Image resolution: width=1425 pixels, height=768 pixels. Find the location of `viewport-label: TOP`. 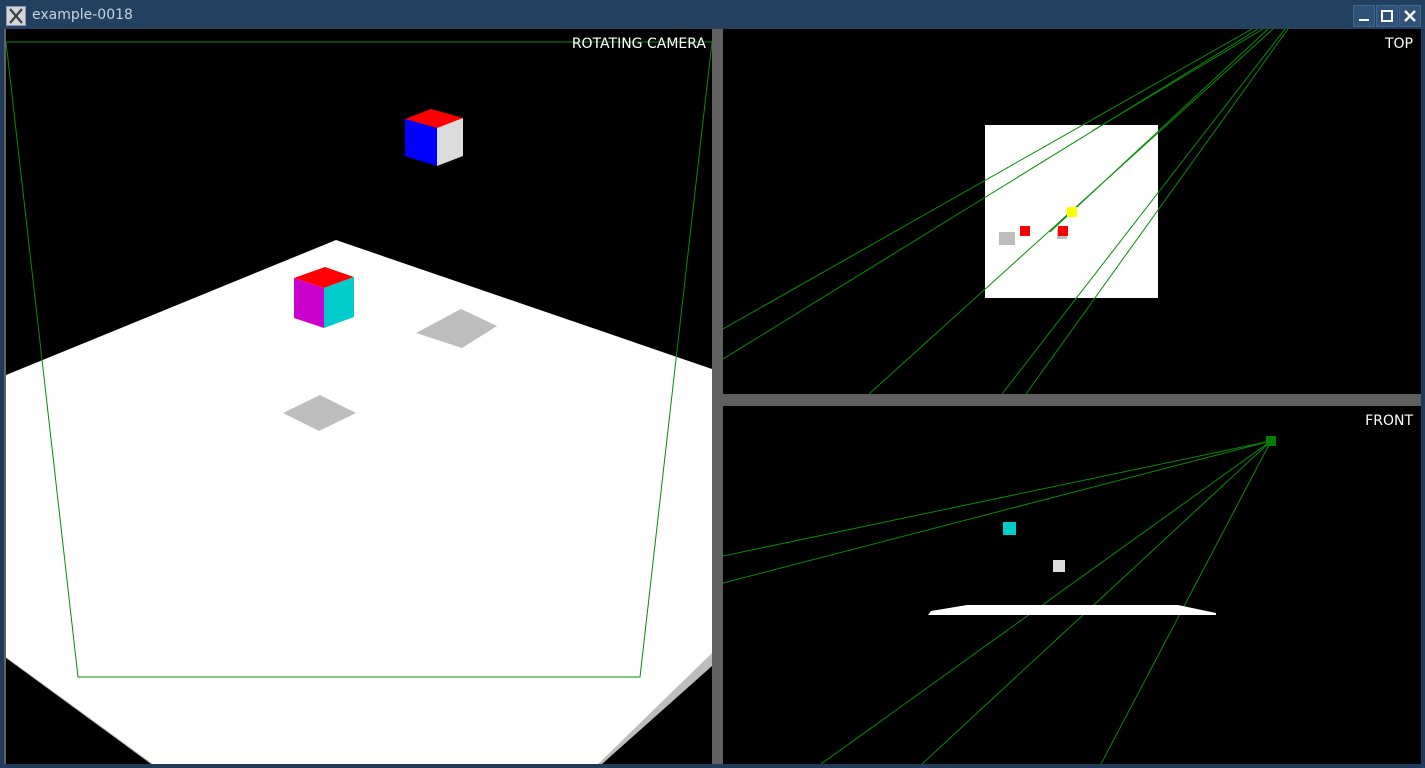

viewport-label: TOP is located at coordinates (1398, 44).